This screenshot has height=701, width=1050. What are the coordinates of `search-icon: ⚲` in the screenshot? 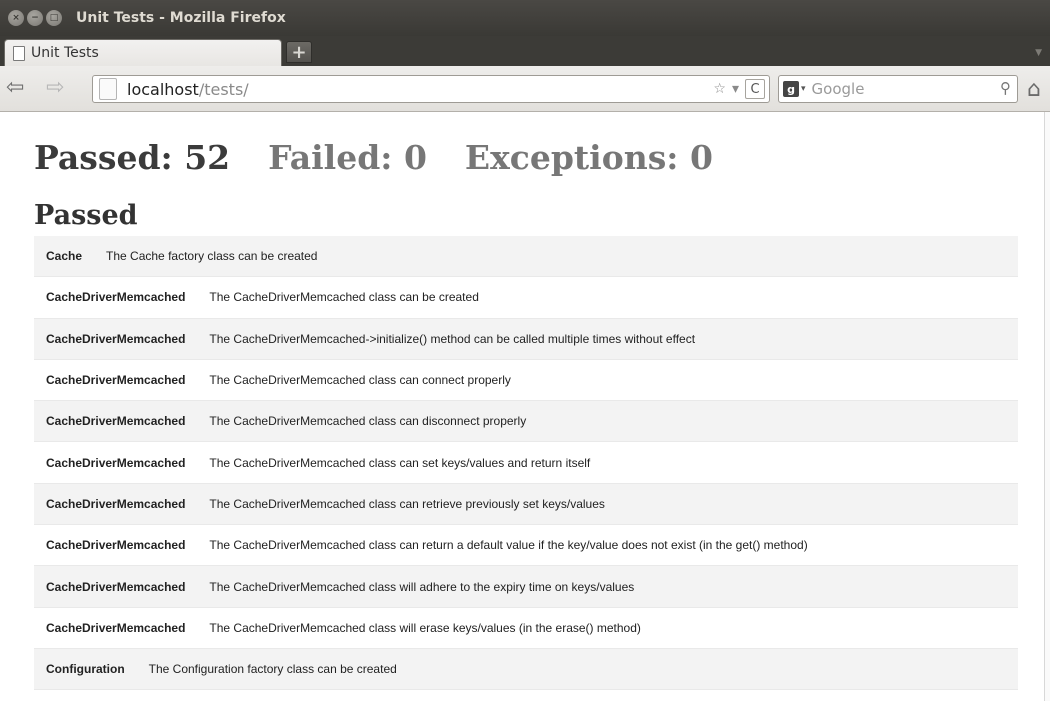 It's located at (1005, 88).